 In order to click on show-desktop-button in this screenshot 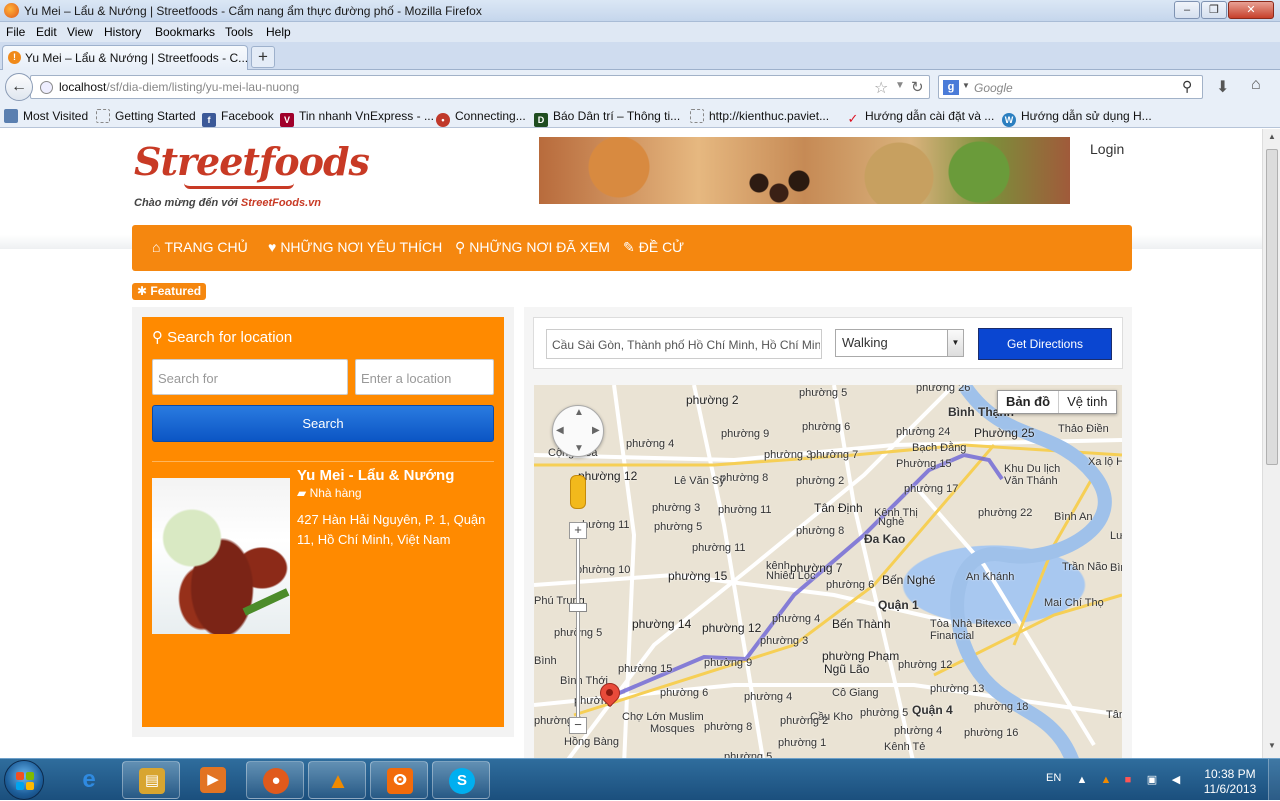, I will do `click(1274, 780)`.